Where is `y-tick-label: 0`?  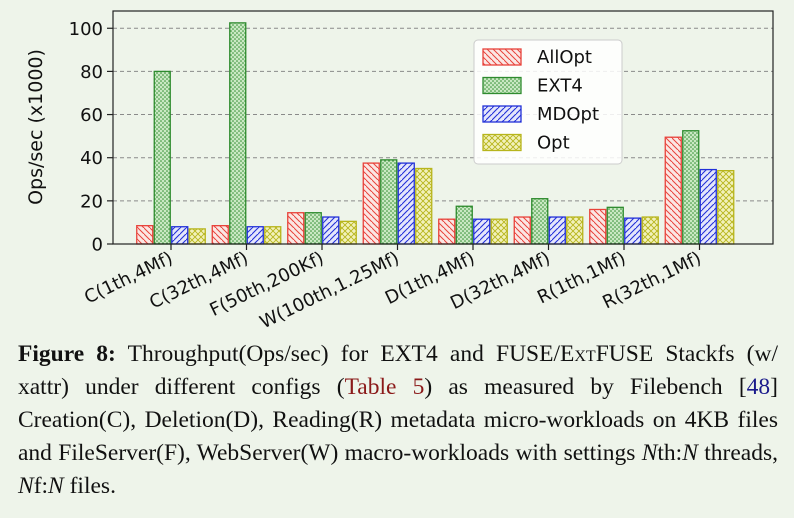
y-tick-label: 0 is located at coordinates (97, 245).